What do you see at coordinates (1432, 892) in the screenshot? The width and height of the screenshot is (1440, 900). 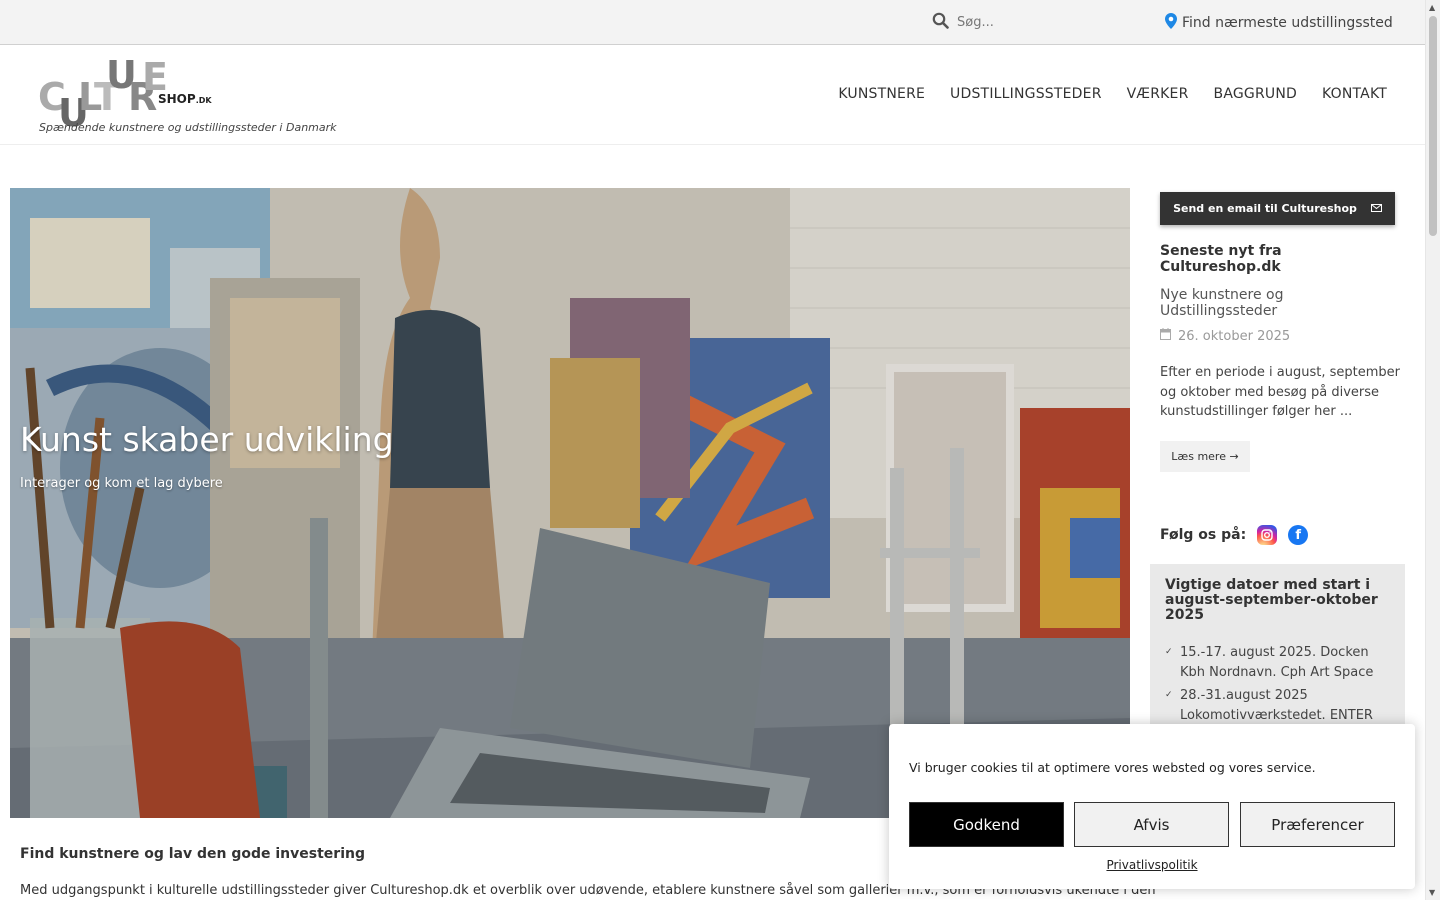 I see `scroll-down-icon: ▼` at bounding box center [1432, 892].